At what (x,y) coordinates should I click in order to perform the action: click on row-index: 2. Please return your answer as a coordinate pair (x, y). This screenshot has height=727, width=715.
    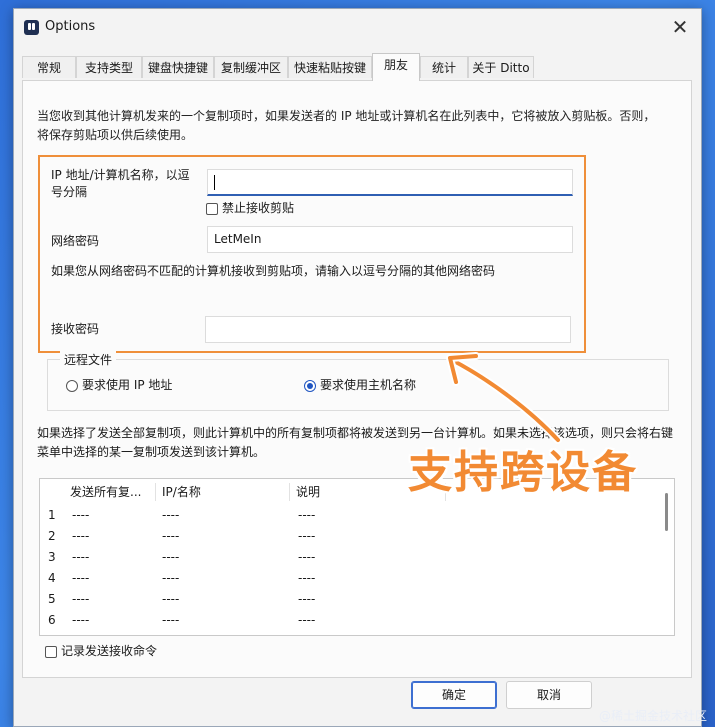
    Looking at the image, I should click on (52, 536).